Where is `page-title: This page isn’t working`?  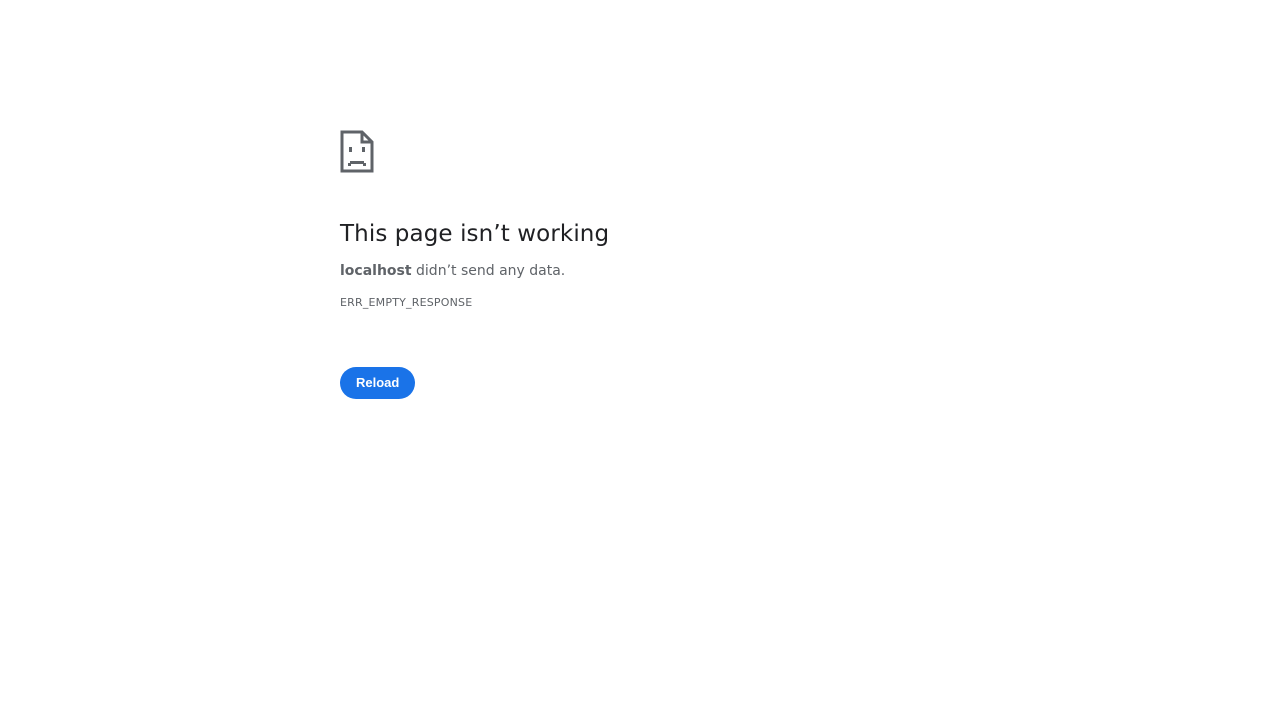
page-title: This page isn’t working is located at coordinates (475, 234).